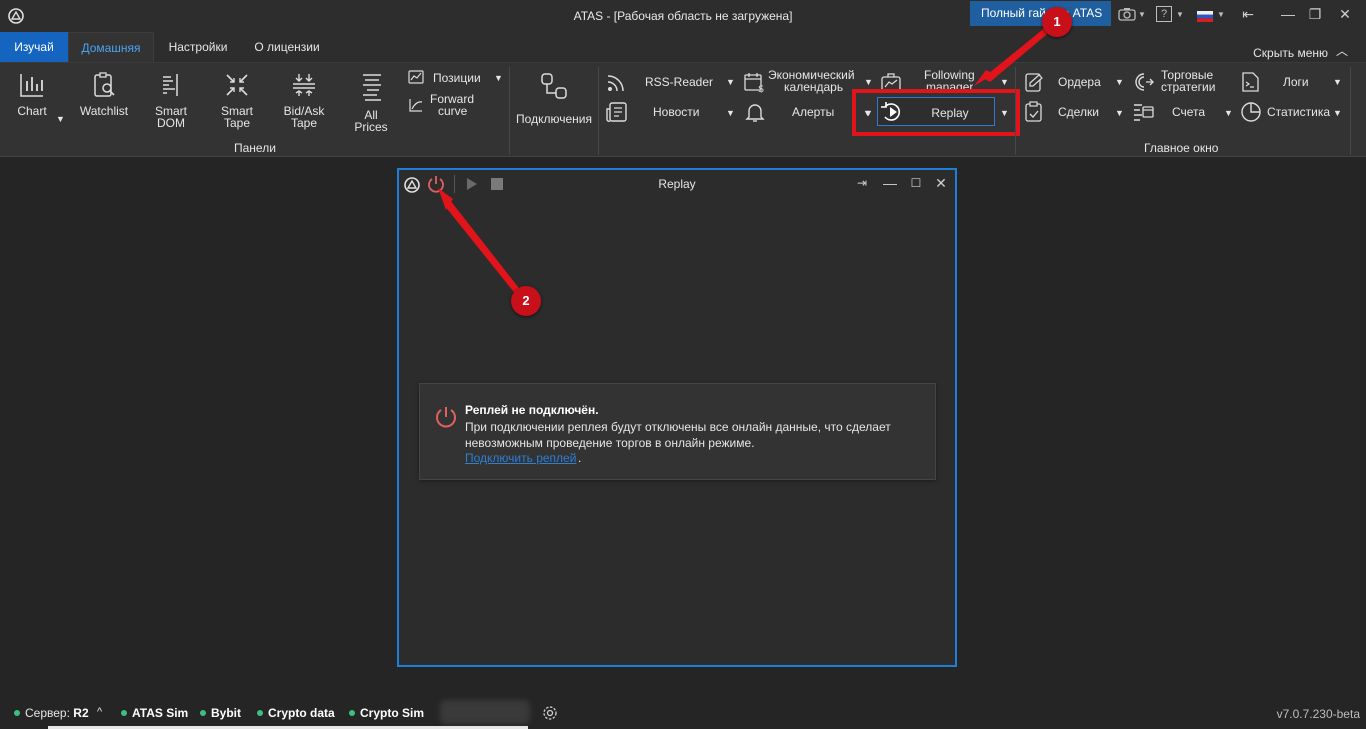  What do you see at coordinates (1004, 113) in the screenshot?
I see `replay-dropdown-icon: ▼` at bounding box center [1004, 113].